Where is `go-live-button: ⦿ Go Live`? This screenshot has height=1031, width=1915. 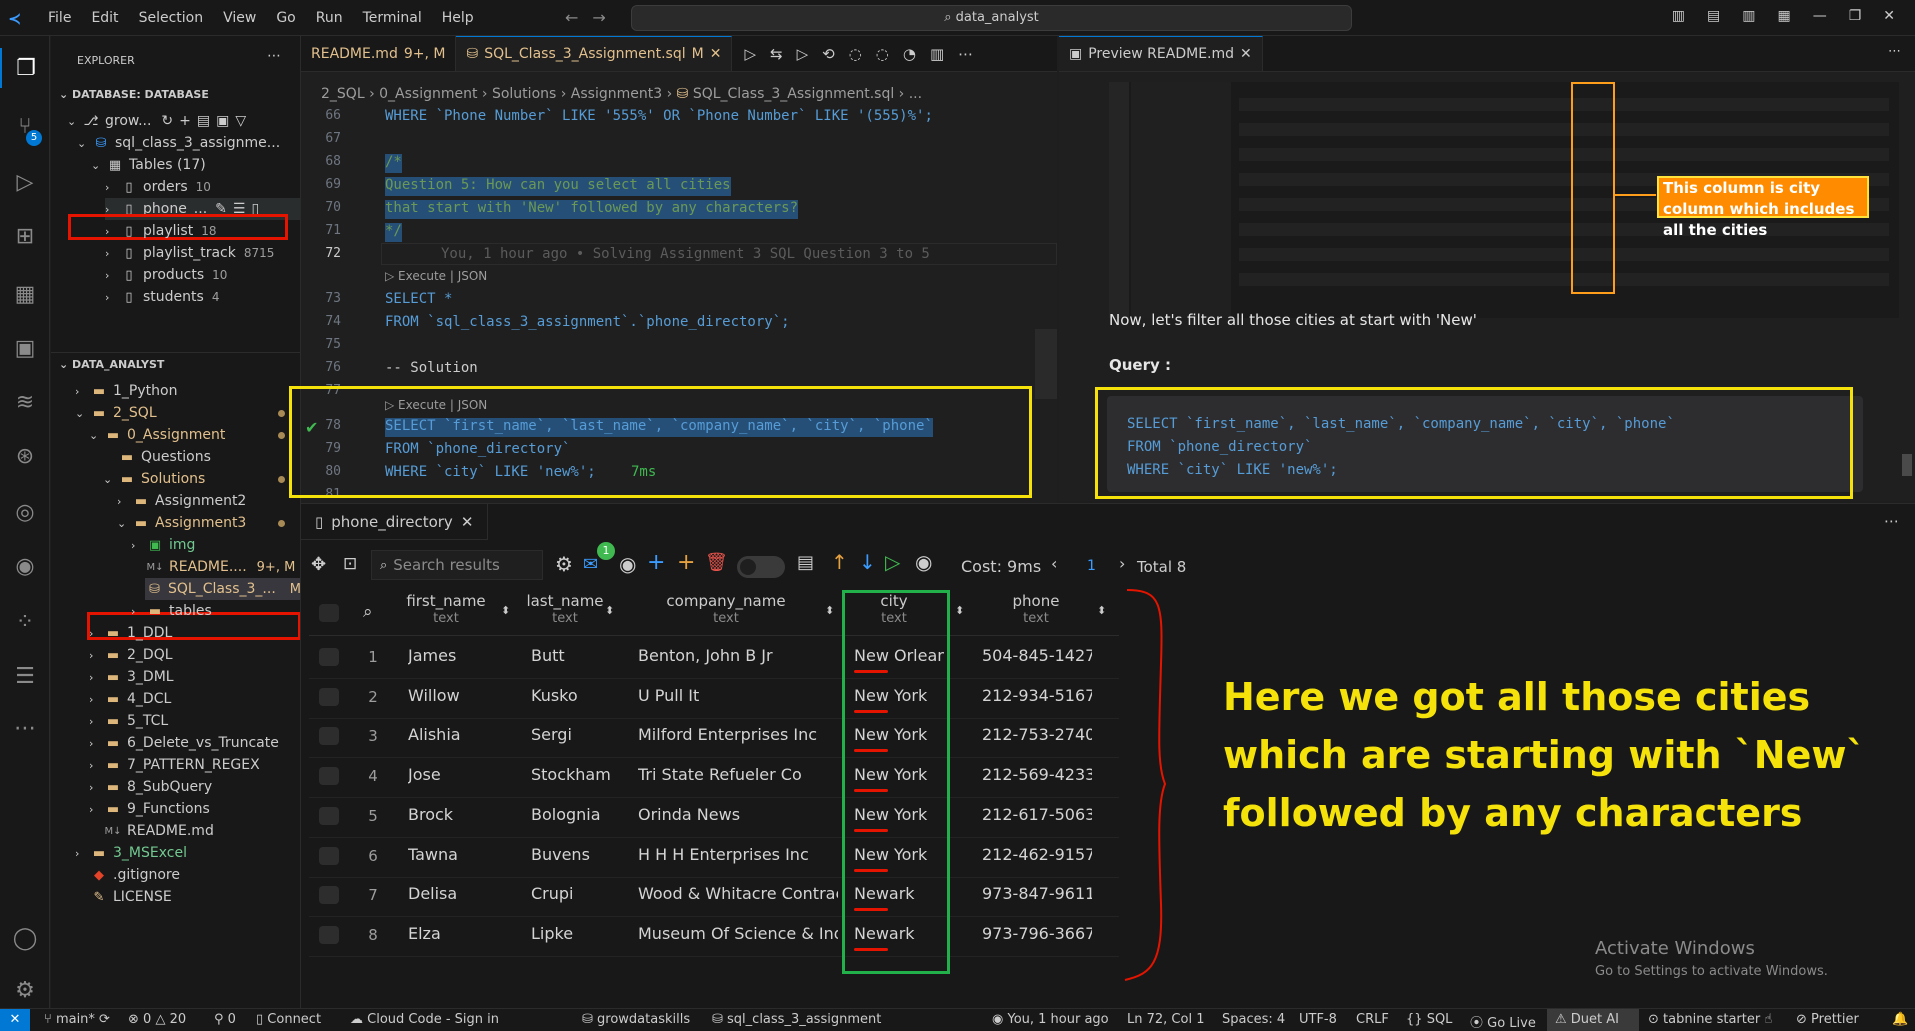 go-live-button: ⦿ Go Live is located at coordinates (1503, 1021).